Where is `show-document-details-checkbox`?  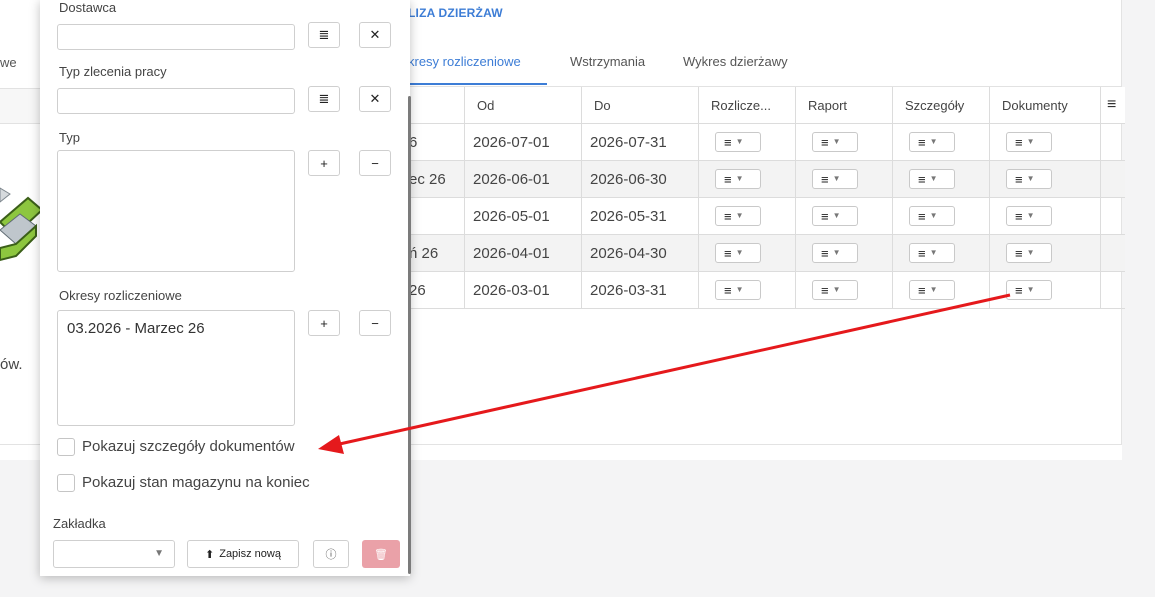 show-document-details-checkbox is located at coordinates (66, 447).